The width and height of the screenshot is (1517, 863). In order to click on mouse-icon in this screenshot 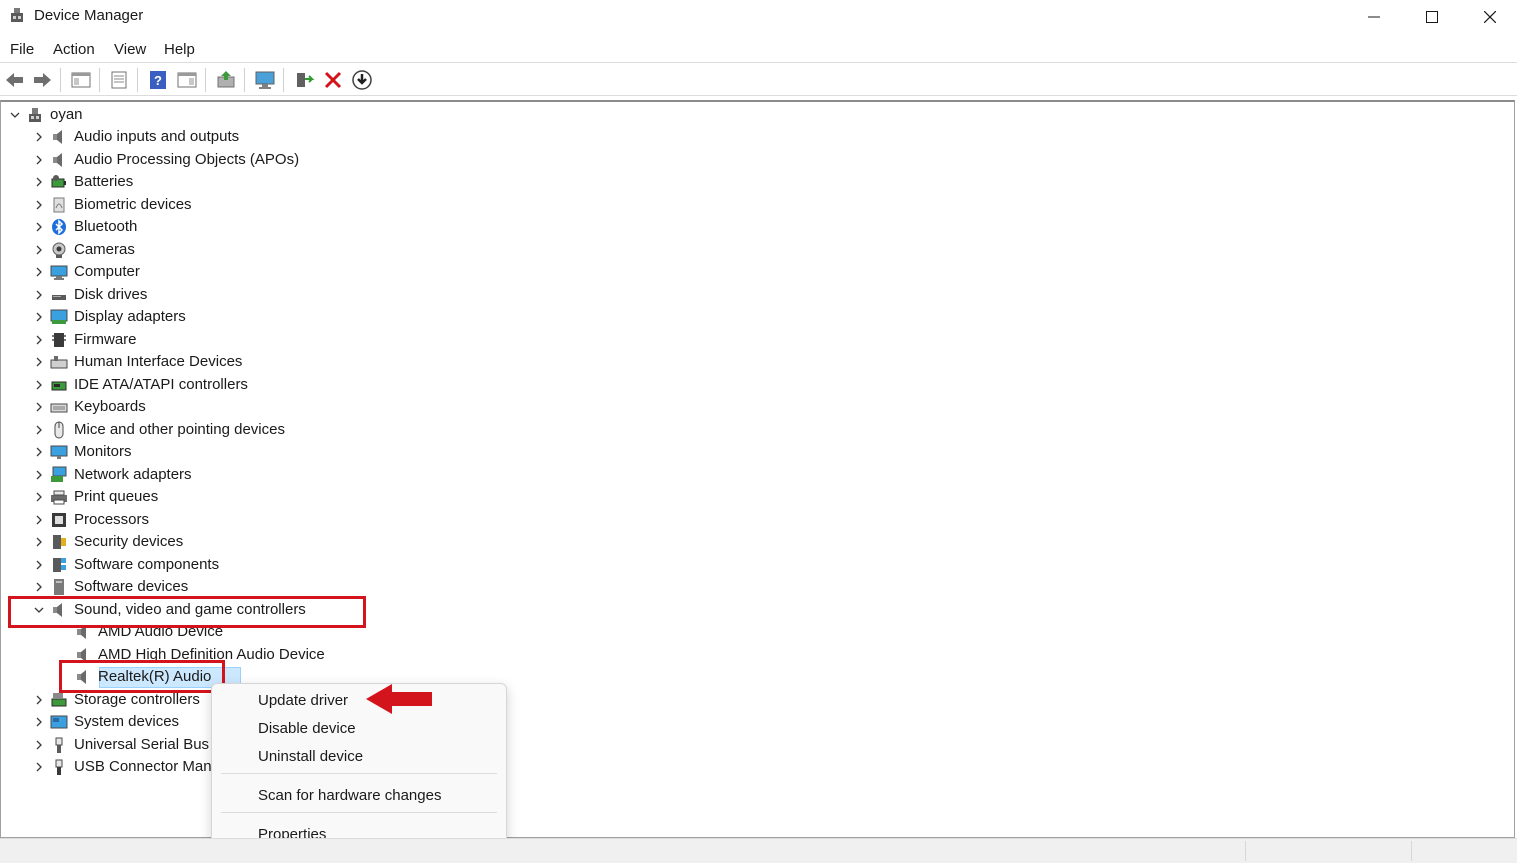, I will do `click(59, 430)`.